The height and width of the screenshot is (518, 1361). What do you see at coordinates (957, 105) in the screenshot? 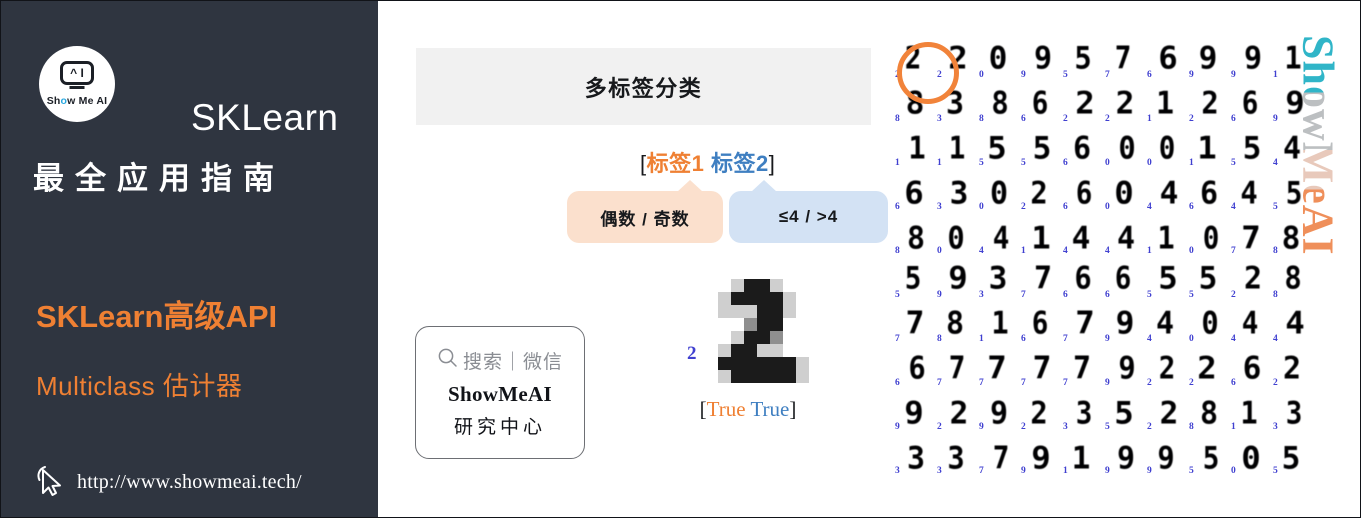
I see `digit-cell: 33` at bounding box center [957, 105].